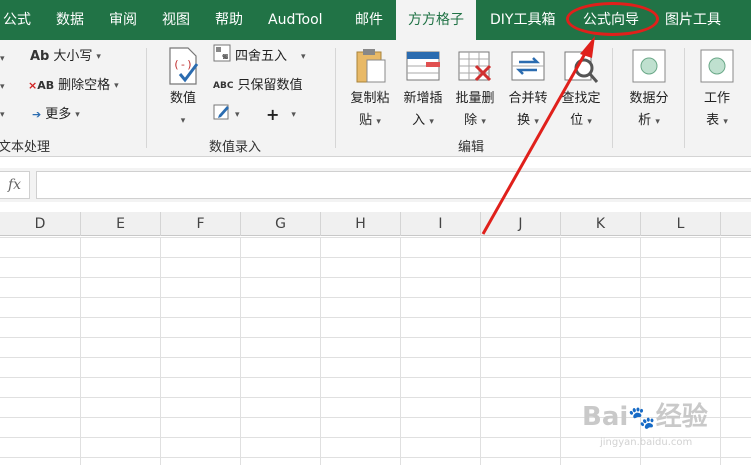  What do you see at coordinates (2, 59) in the screenshot?
I see `left-caret-1: ▾` at bounding box center [2, 59].